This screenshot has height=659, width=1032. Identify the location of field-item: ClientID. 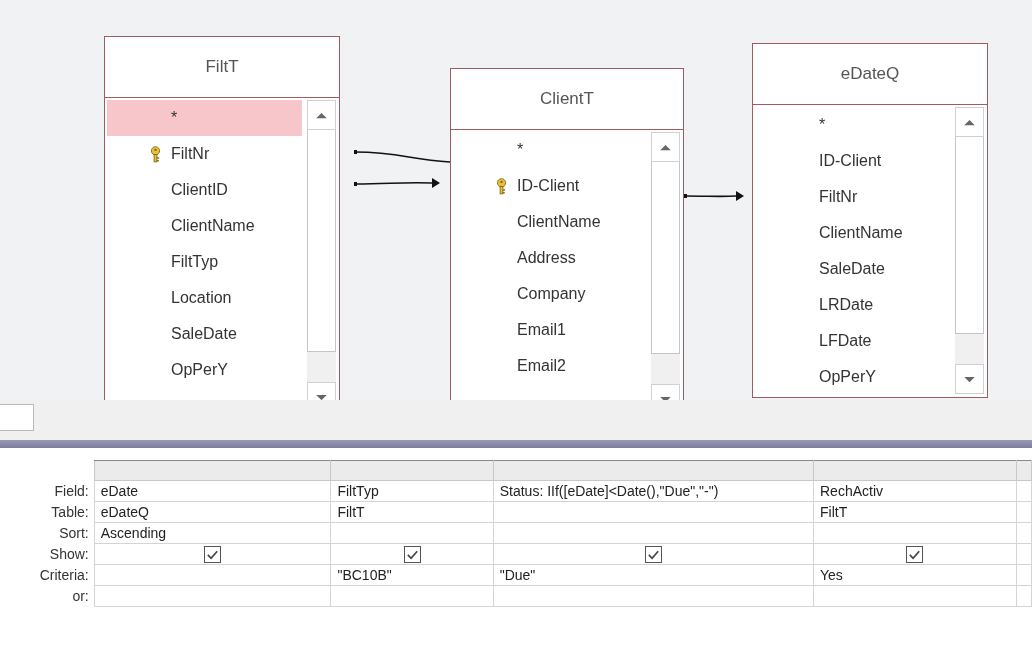
(204, 190).